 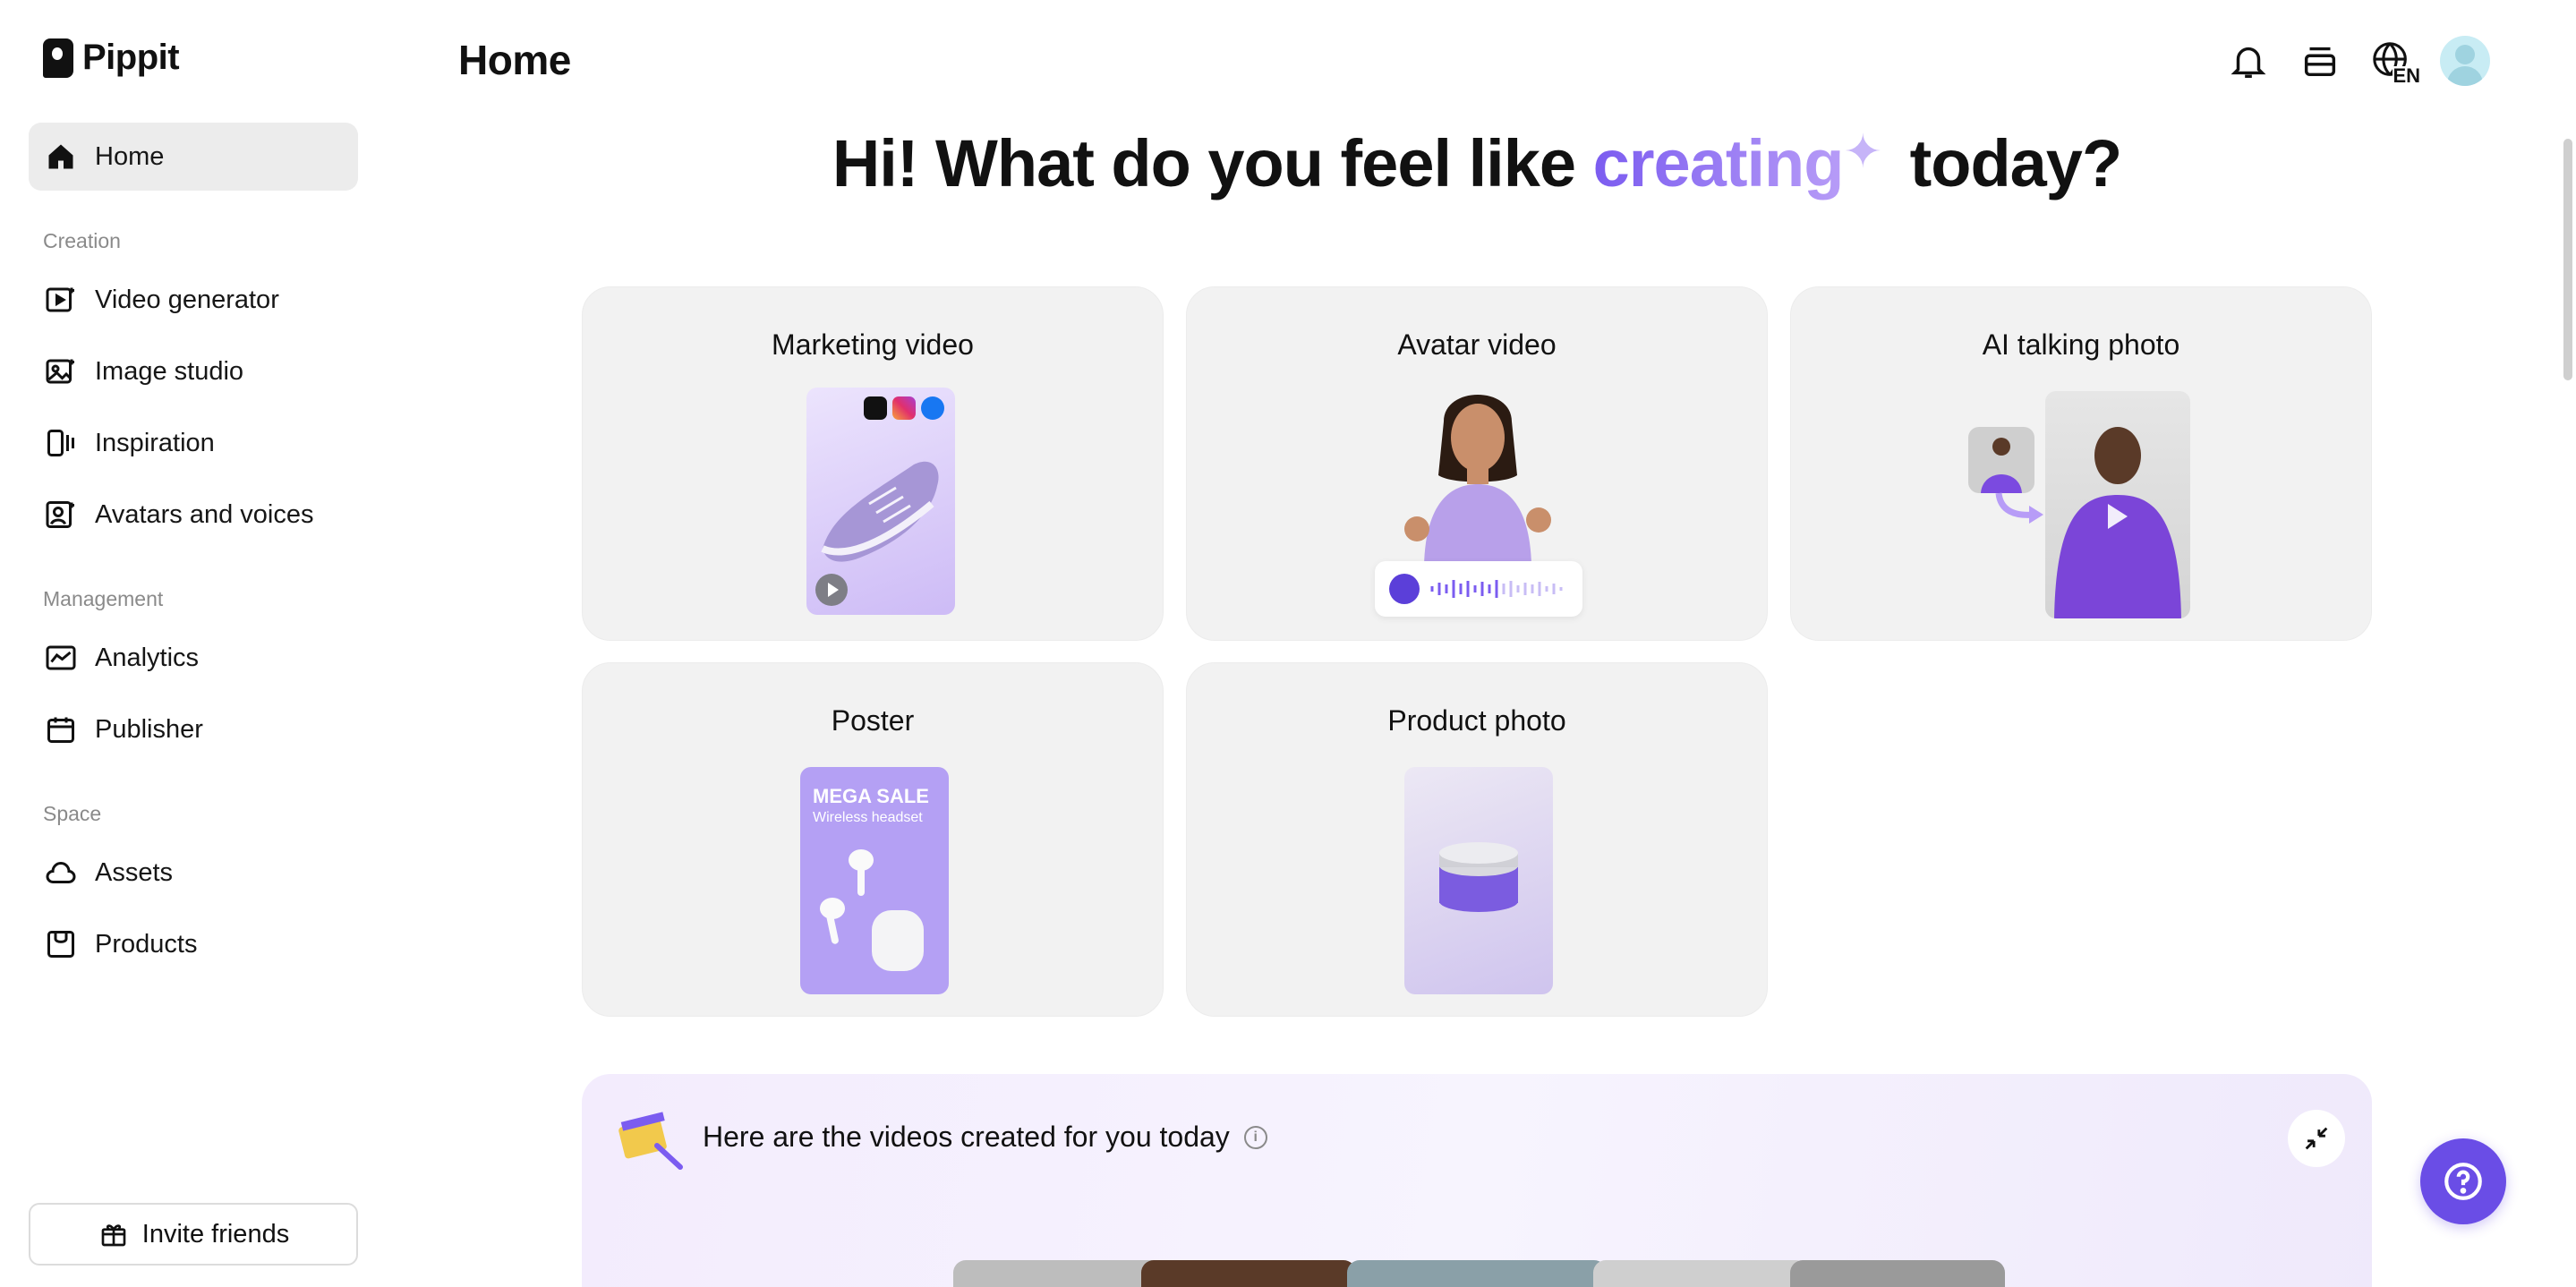 I want to click on help-icon, so click(x=2463, y=1181).